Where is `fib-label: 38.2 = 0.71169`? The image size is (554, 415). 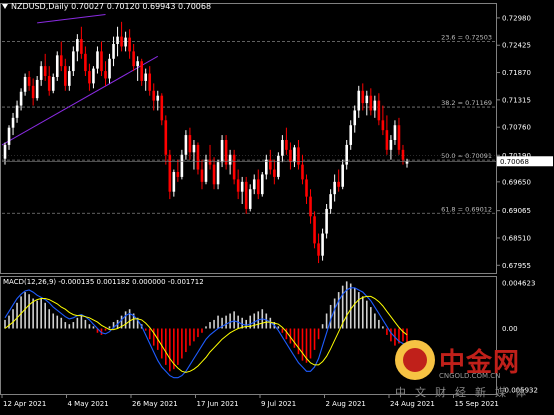 fib-label: 38.2 = 0.71169 is located at coordinates (466, 103).